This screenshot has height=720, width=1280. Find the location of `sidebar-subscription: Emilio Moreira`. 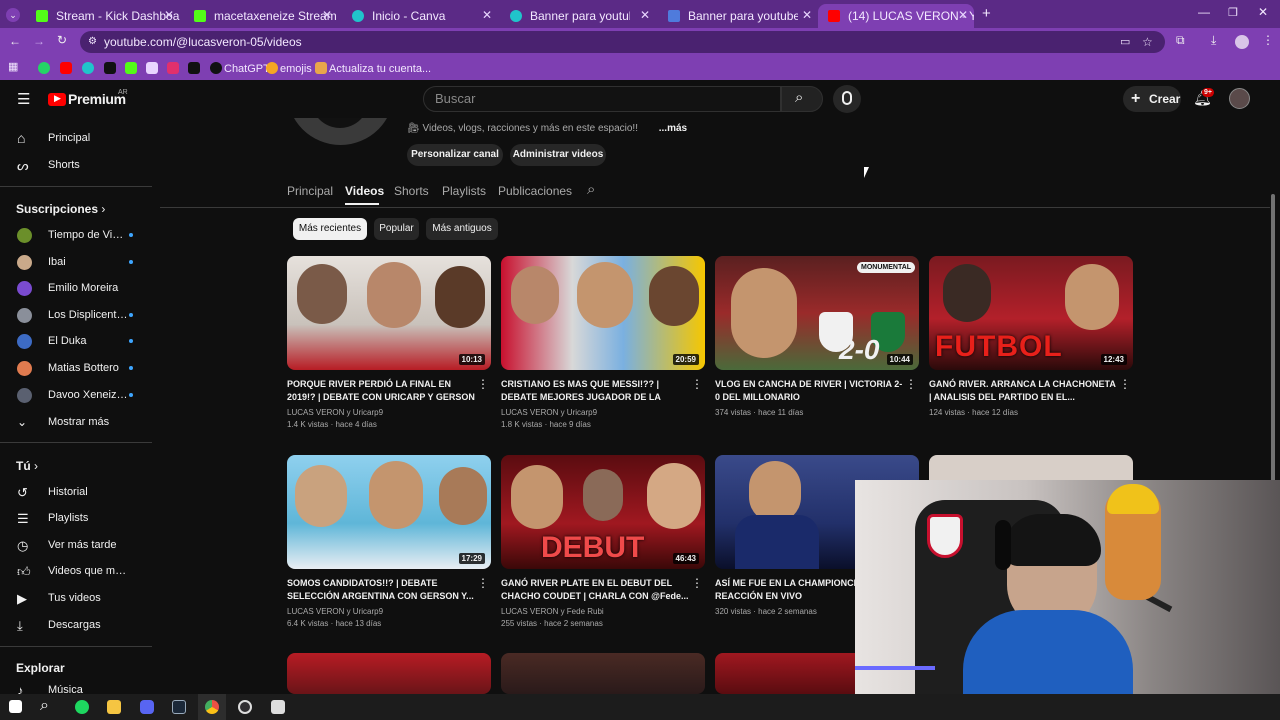

sidebar-subscription: Emilio Moreira is located at coordinates (77, 288).